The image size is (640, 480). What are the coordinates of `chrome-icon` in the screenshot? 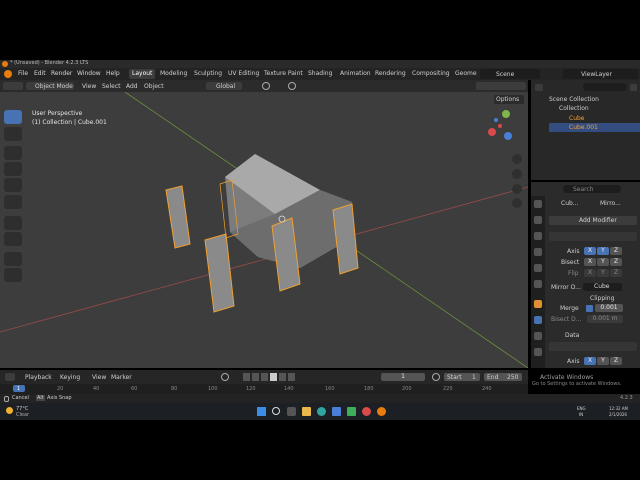 It's located at (366, 411).